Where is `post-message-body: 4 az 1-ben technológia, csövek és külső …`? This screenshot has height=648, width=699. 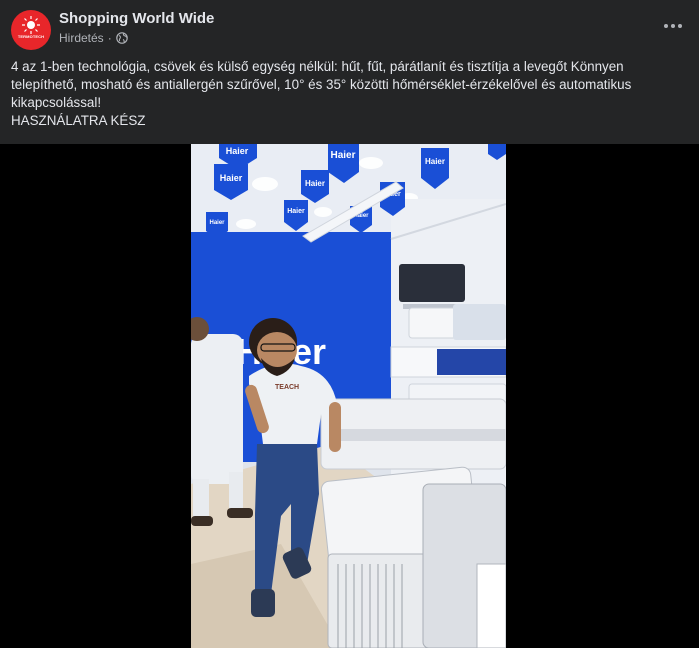 post-message-body: 4 az 1-ben technológia, csövek és külső … is located at coordinates (321, 84).